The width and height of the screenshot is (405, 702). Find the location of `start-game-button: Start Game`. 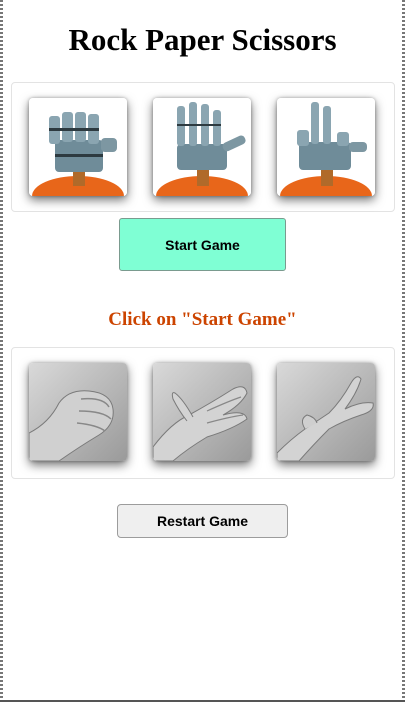

start-game-button: Start Game is located at coordinates (202, 244).